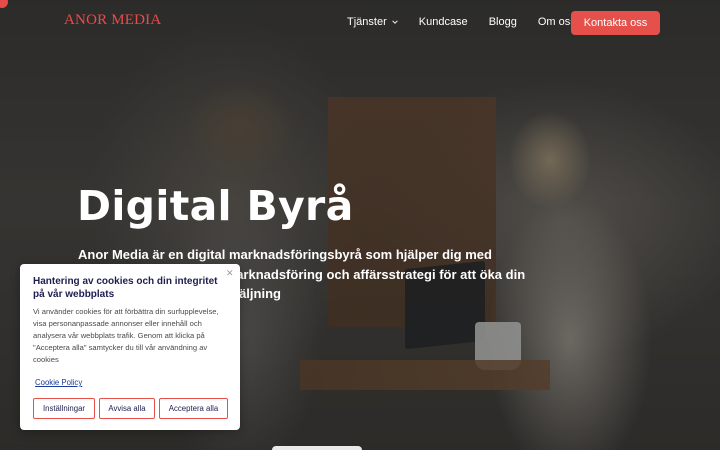 The image size is (720, 450). I want to click on cookie-accept-button: Acceptera alla, so click(193, 408).